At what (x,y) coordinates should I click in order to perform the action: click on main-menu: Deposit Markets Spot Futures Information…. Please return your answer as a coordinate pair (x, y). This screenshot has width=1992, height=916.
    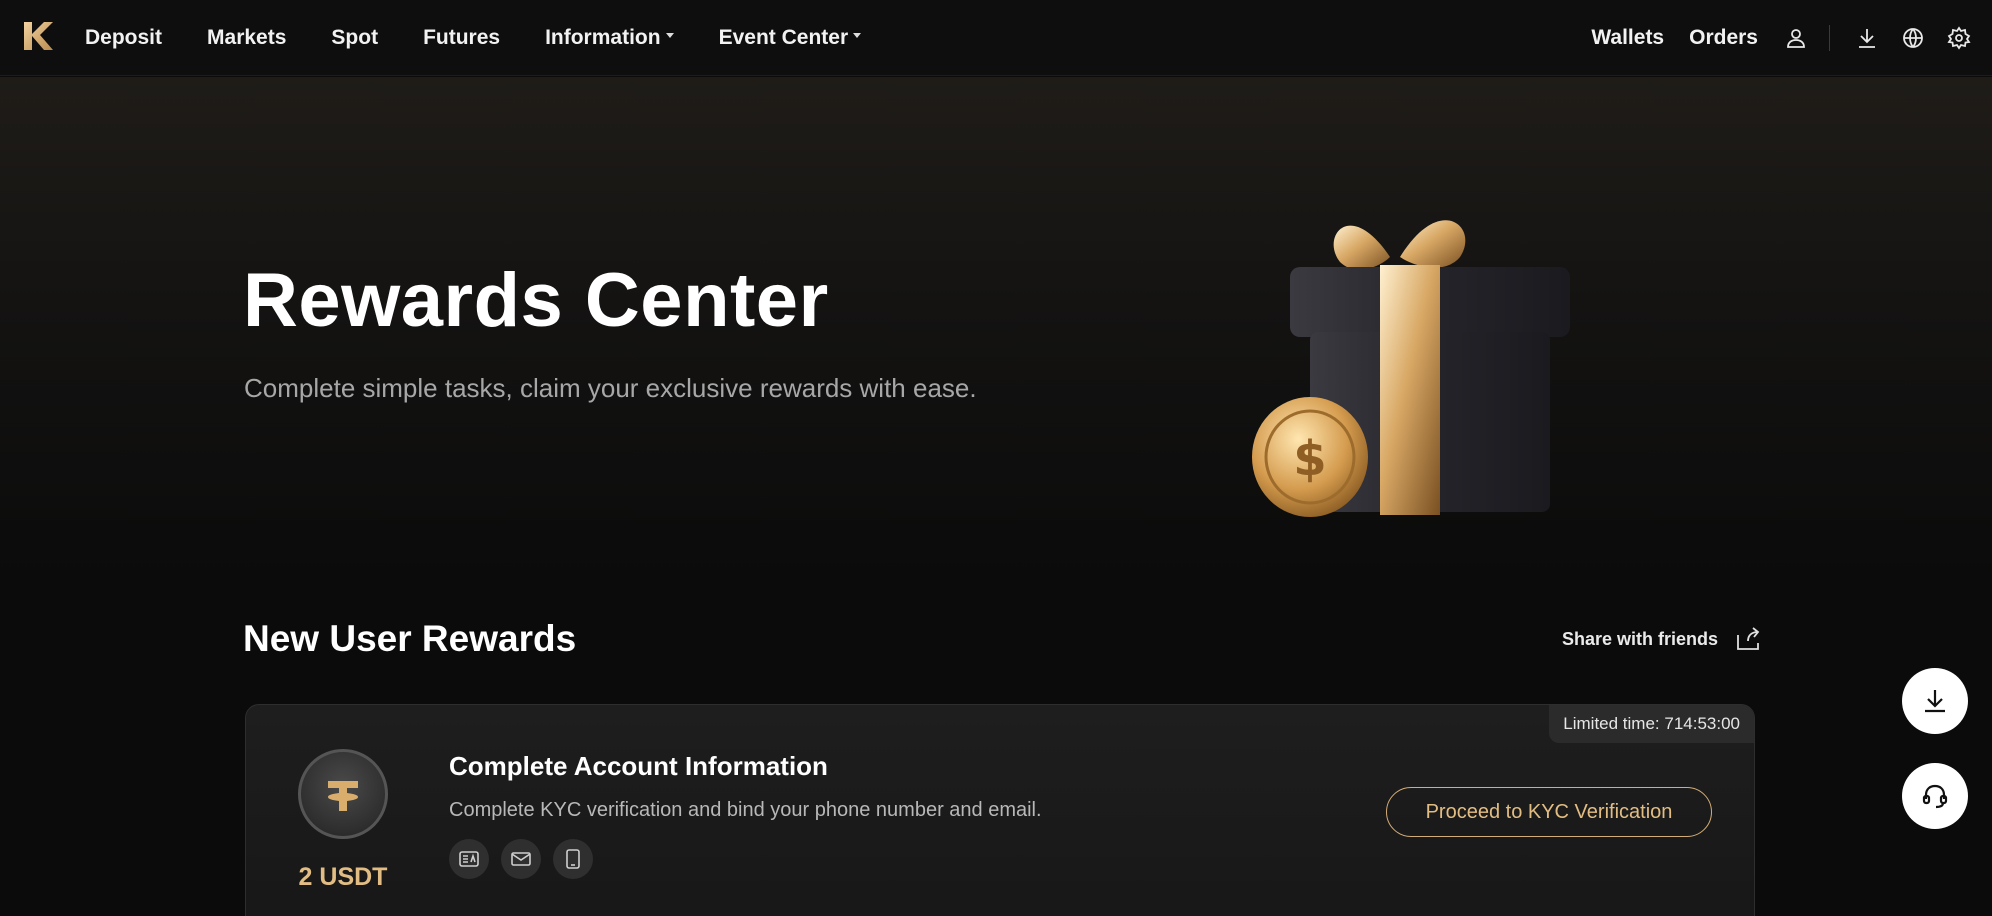
    Looking at the image, I should click on (495, 38).